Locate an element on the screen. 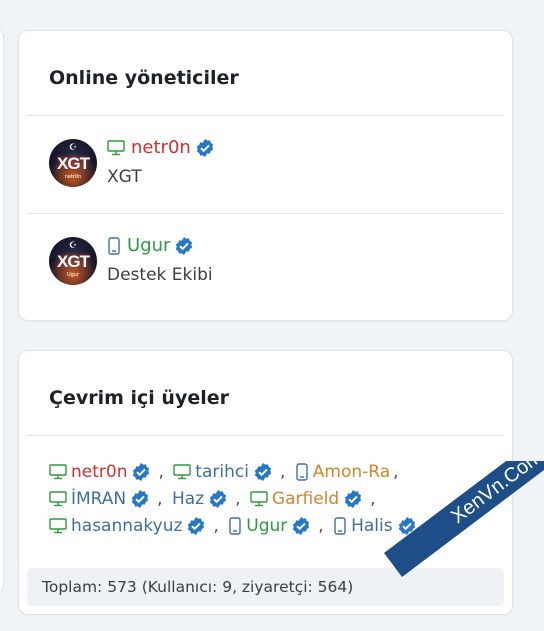  member-username: tarihci is located at coordinates (222, 472).